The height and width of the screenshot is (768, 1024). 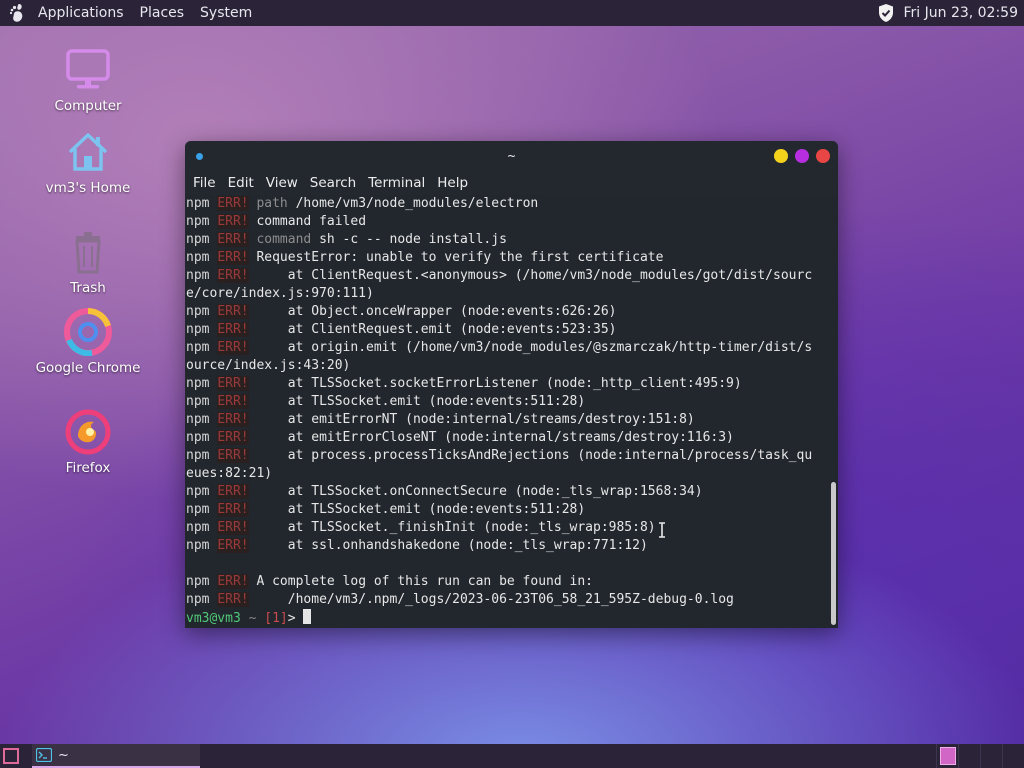 What do you see at coordinates (63, 755) in the screenshot?
I see `taskbar-terminal-label: ~` at bounding box center [63, 755].